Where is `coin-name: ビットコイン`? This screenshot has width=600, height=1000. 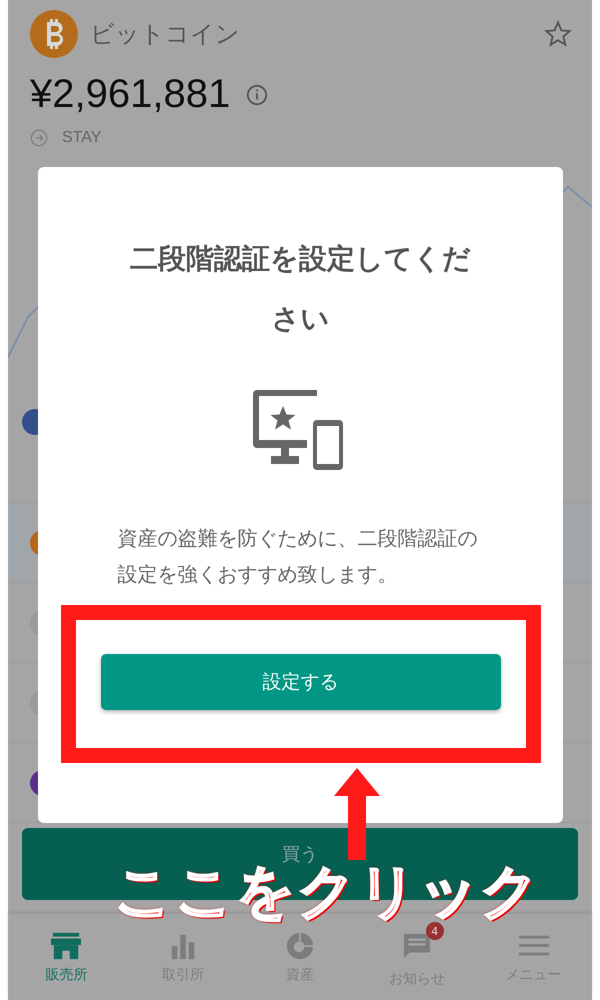 coin-name: ビットコイン is located at coordinates (165, 34).